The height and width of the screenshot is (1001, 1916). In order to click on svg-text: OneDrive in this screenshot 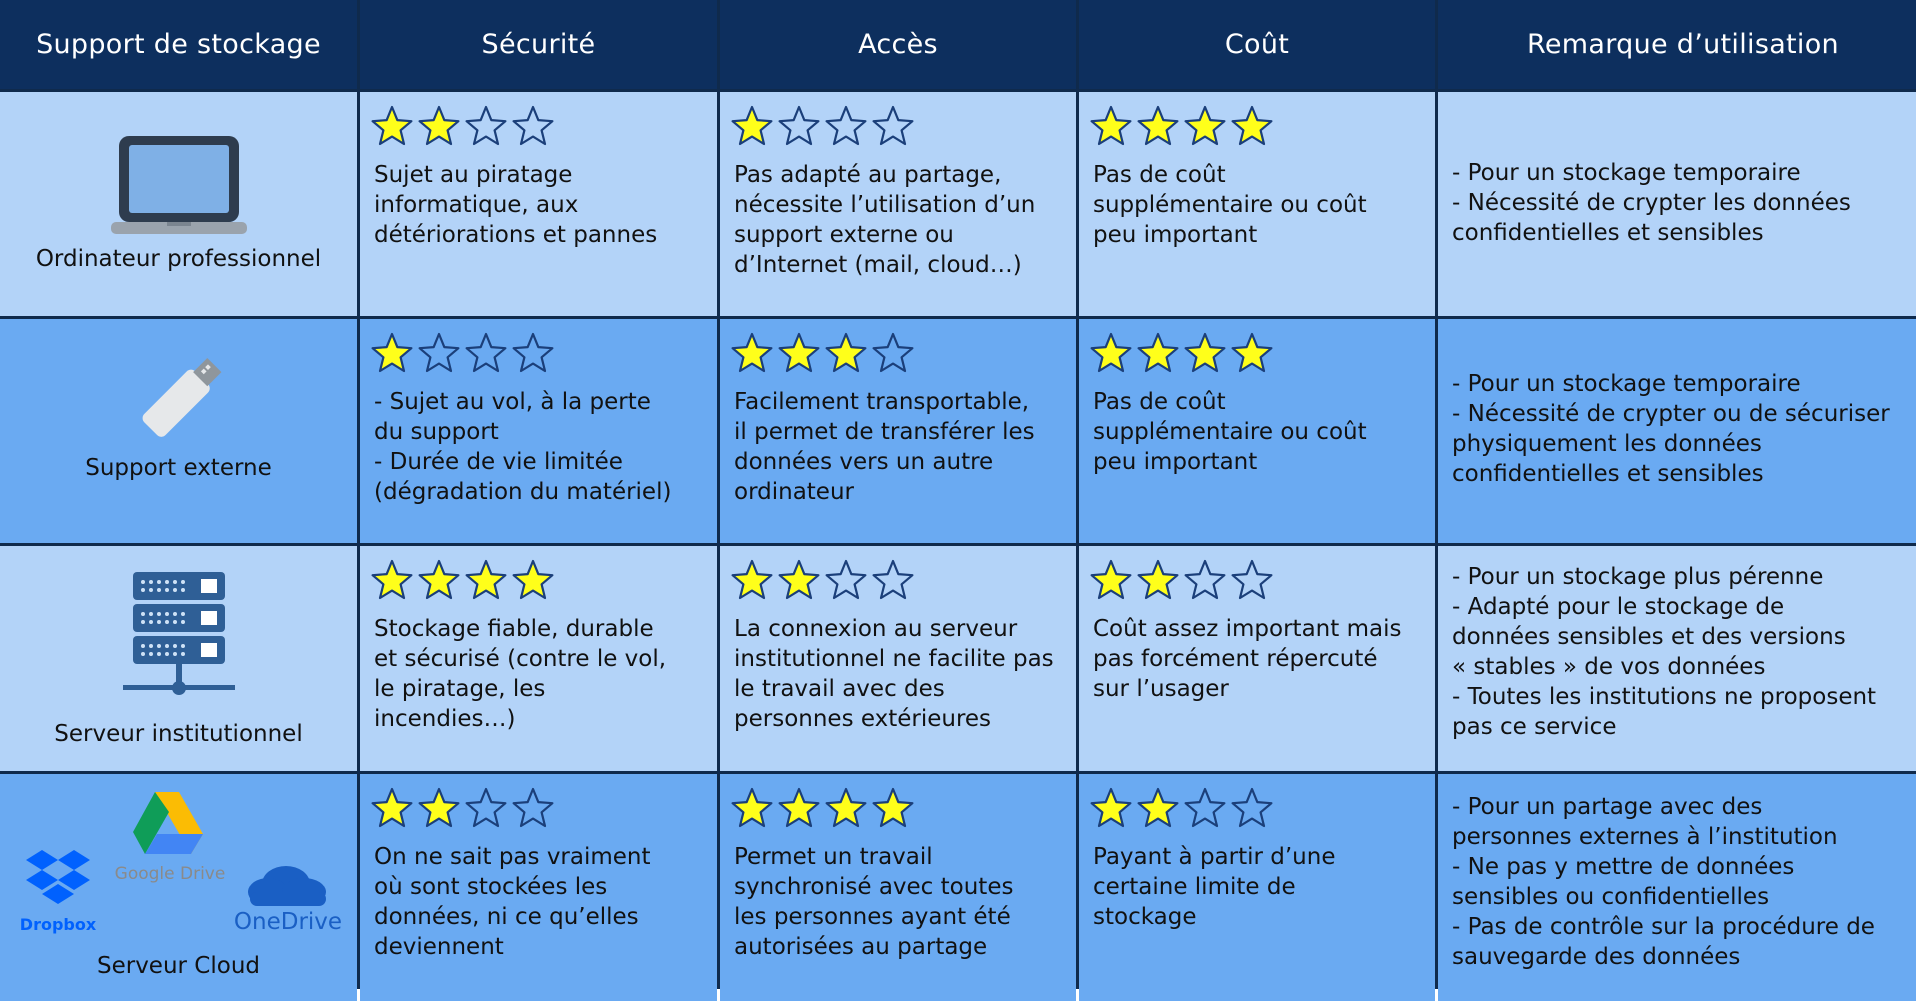, I will do `click(288, 922)`.